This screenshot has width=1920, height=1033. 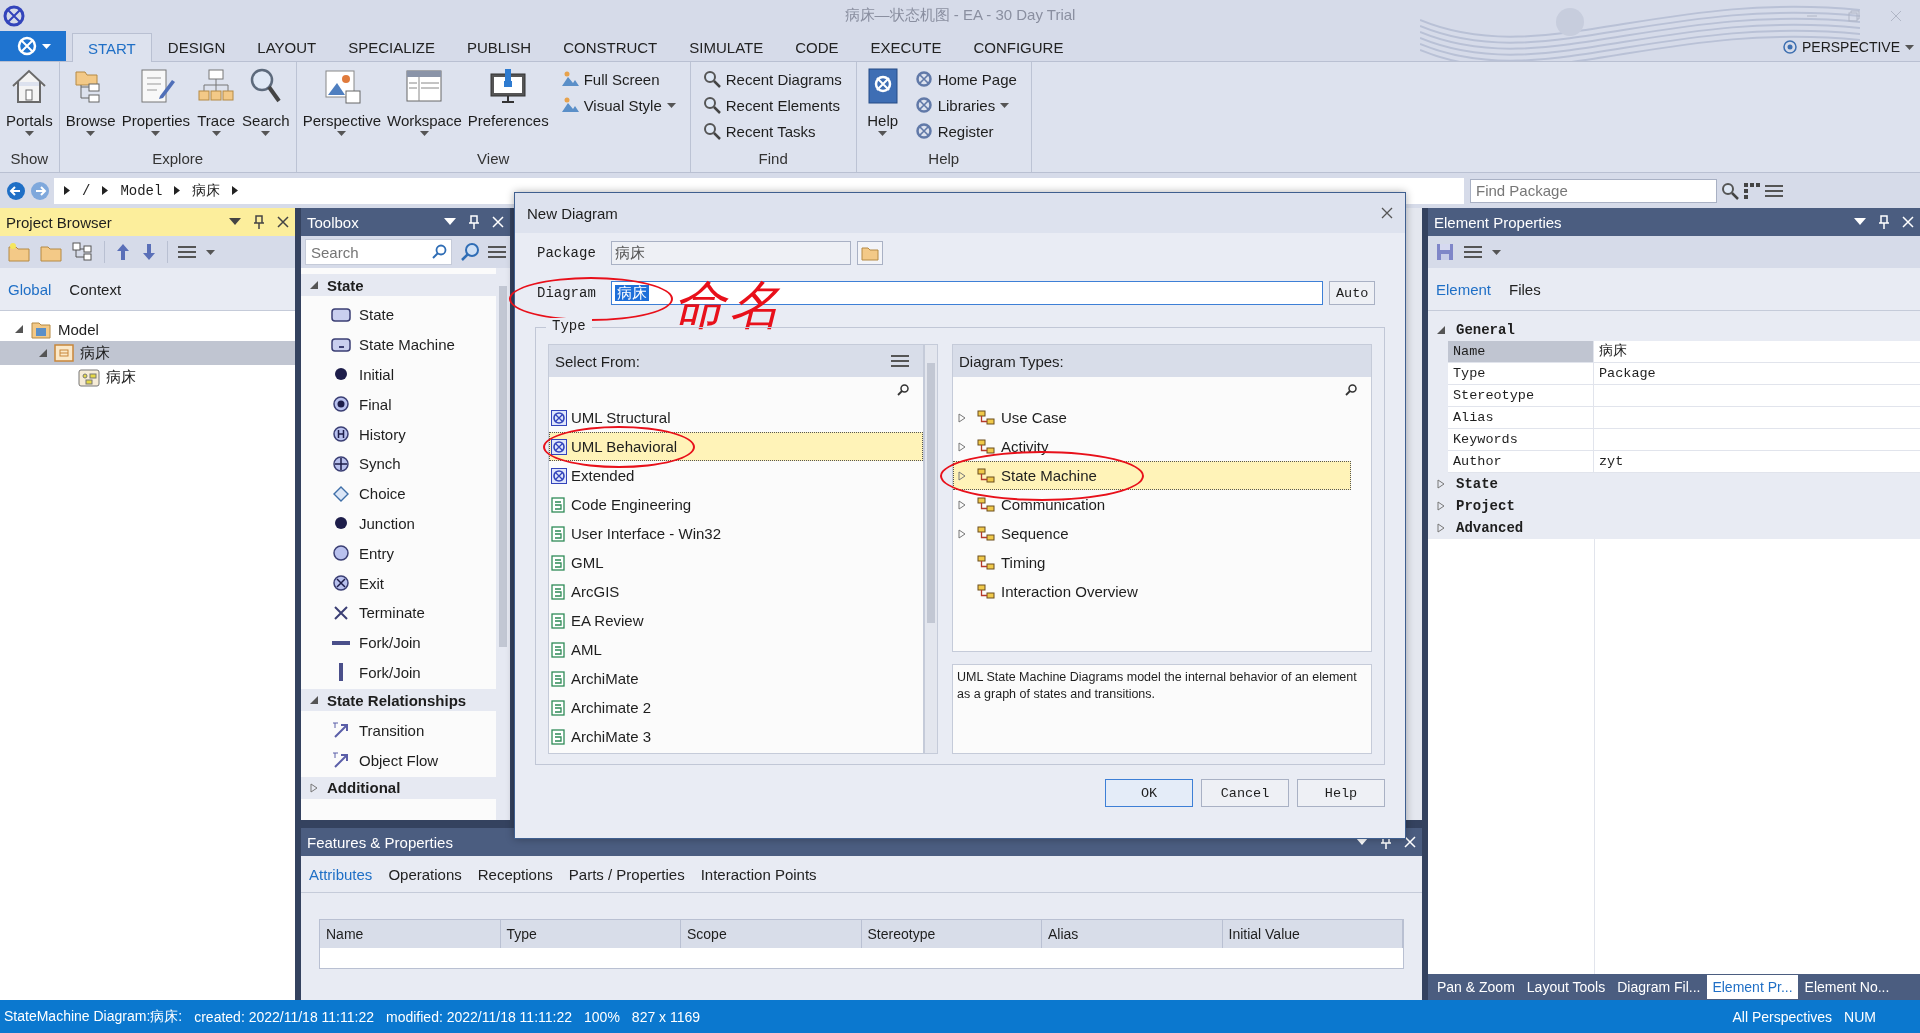 What do you see at coordinates (736, 562) in the screenshot?
I see `list-item: GML` at bounding box center [736, 562].